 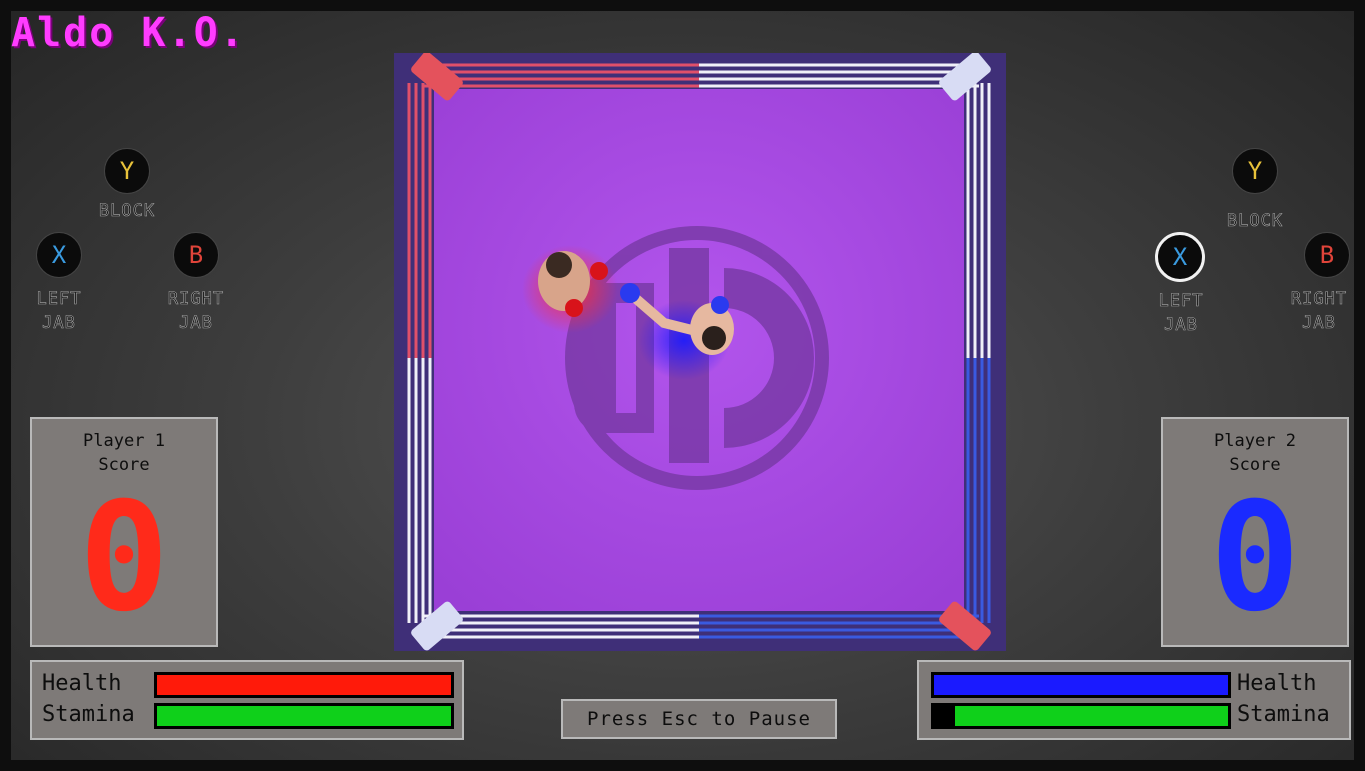 I want to click on p1-right-jab-label: RIGHT JAB, so click(x=196, y=311).